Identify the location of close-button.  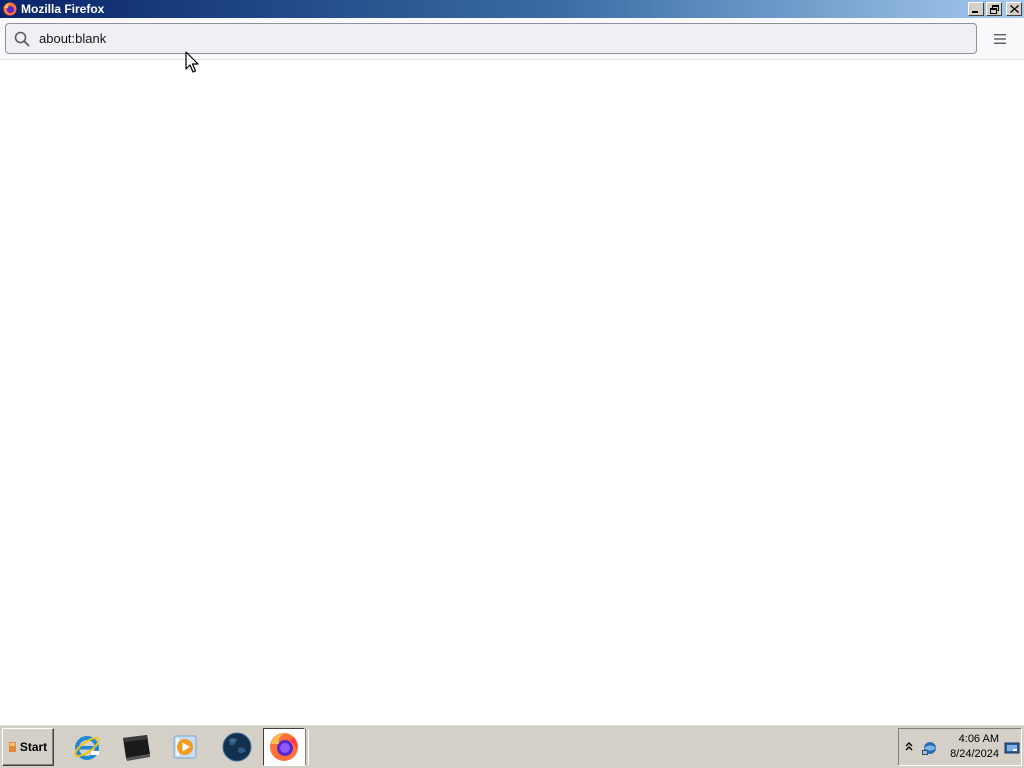
(1014, 9).